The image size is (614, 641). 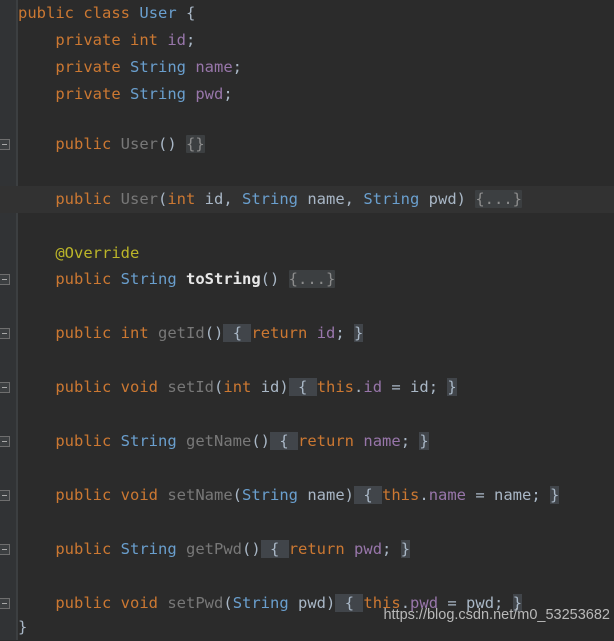 I want to click on code-line-text: public class User {, so click(x=106, y=13).